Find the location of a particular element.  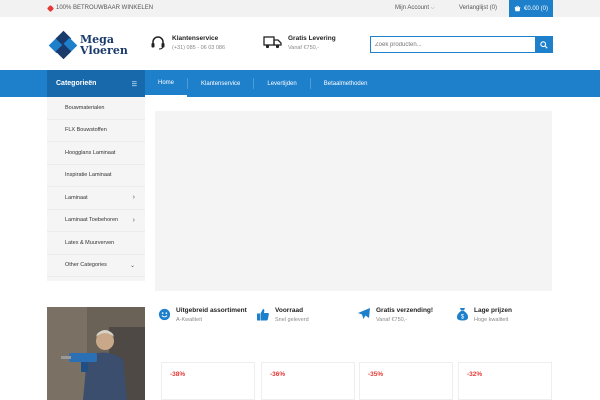

product-card: -36% is located at coordinates (308, 381).